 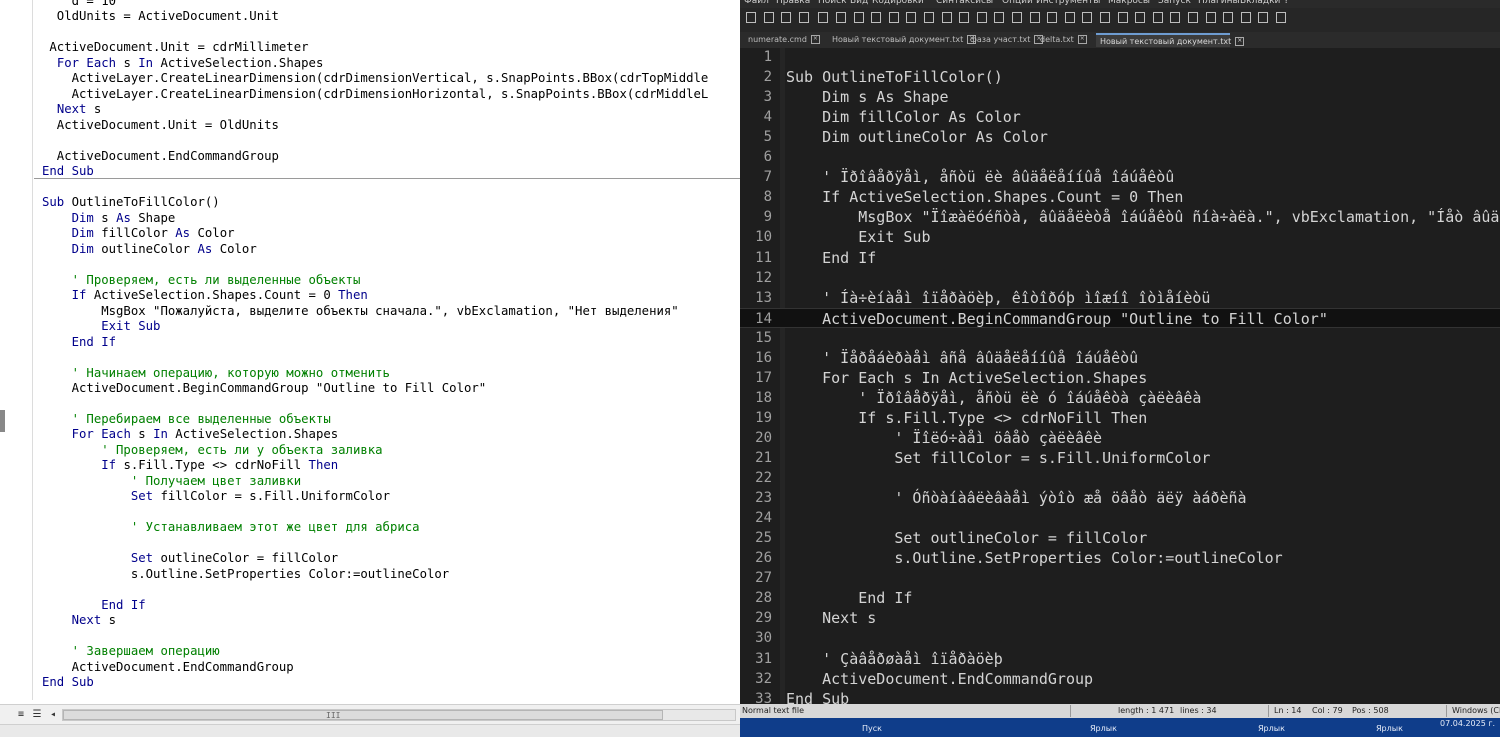 I want to click on show-all-chars-icon, so click(x=1087, y=17).